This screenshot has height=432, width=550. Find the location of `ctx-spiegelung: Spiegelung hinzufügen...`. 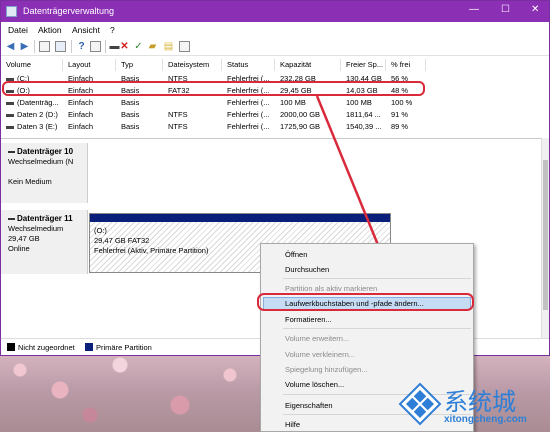

ctx-spiegelung: Spiegelung hinzufügen... is located at coordinates (326, 369).